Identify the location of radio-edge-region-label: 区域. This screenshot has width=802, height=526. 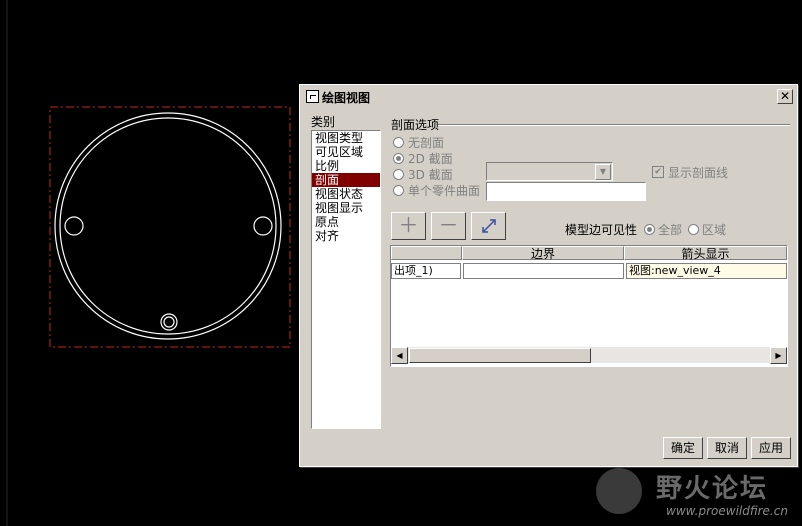
(714, 230).